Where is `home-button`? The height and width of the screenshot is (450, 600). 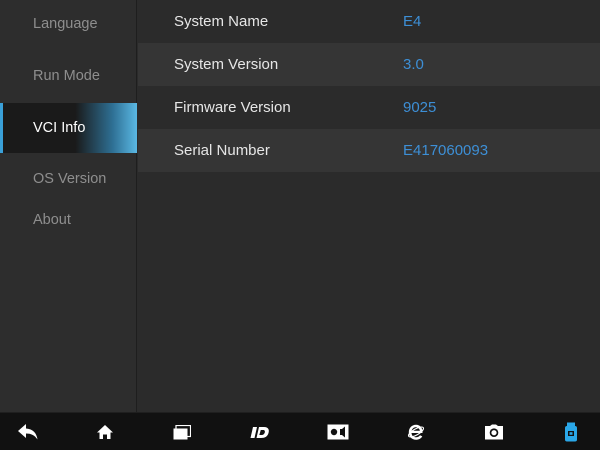 home-button is located at coordinates (105, 431).